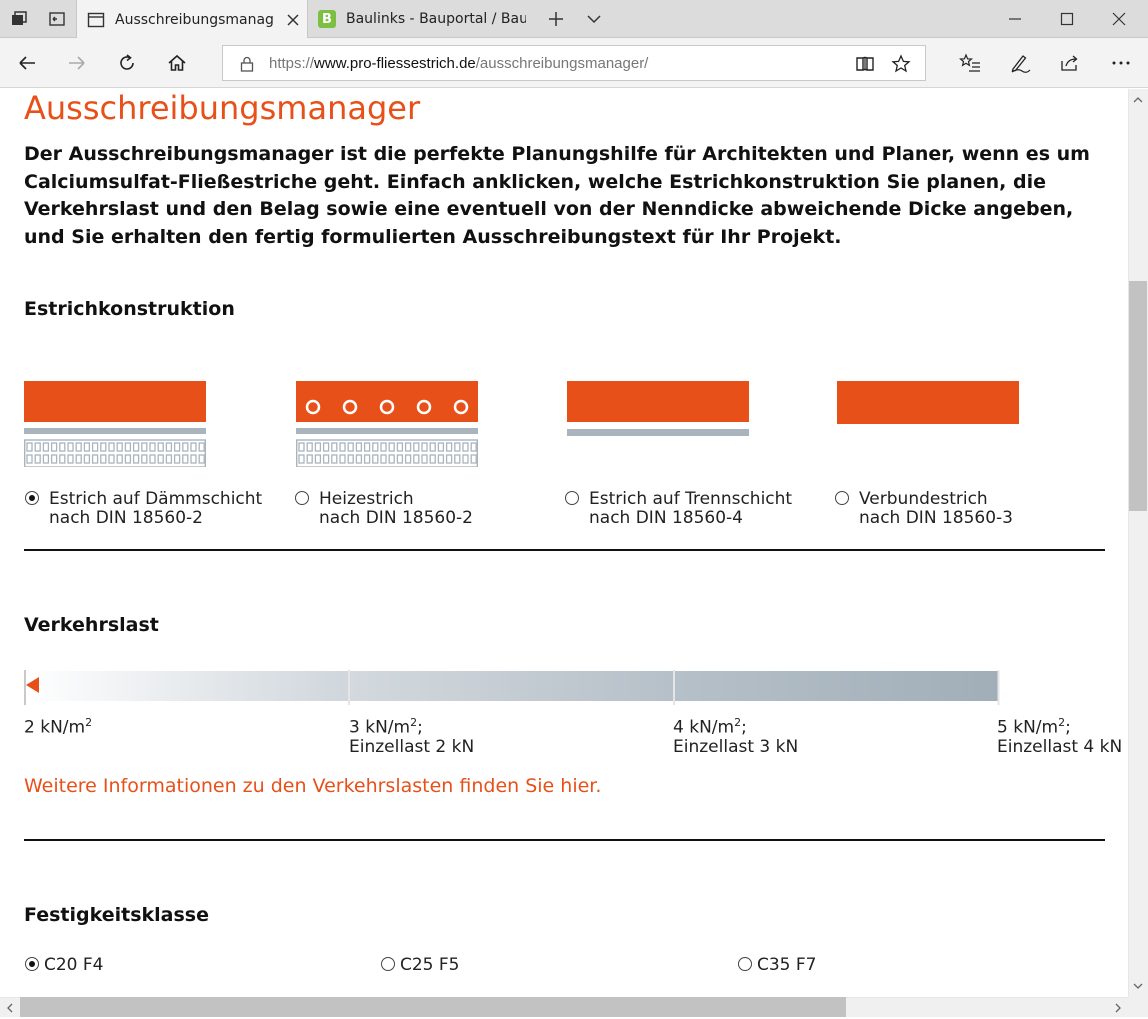 The width and height of the screenshot is (1148, 1019). I want to click on tab-title: Baulinks - Bauportal / Baum, so click(436, 19).